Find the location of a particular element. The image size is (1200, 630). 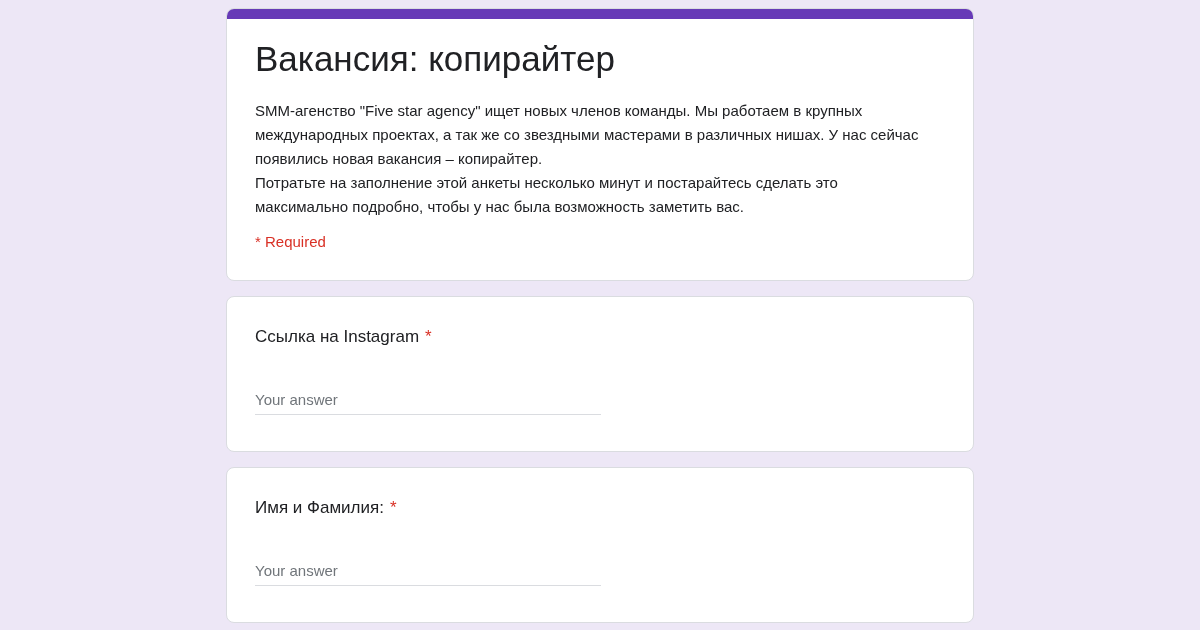

question-label: Ссылка на Instagram is located at coordinates (337, 337).